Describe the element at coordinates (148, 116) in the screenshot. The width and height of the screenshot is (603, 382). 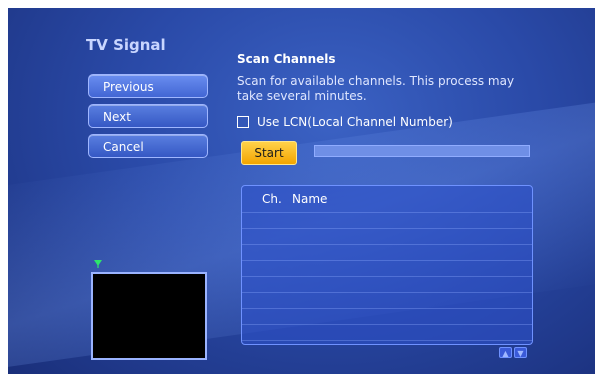
I see `next-button: Next` at that location.